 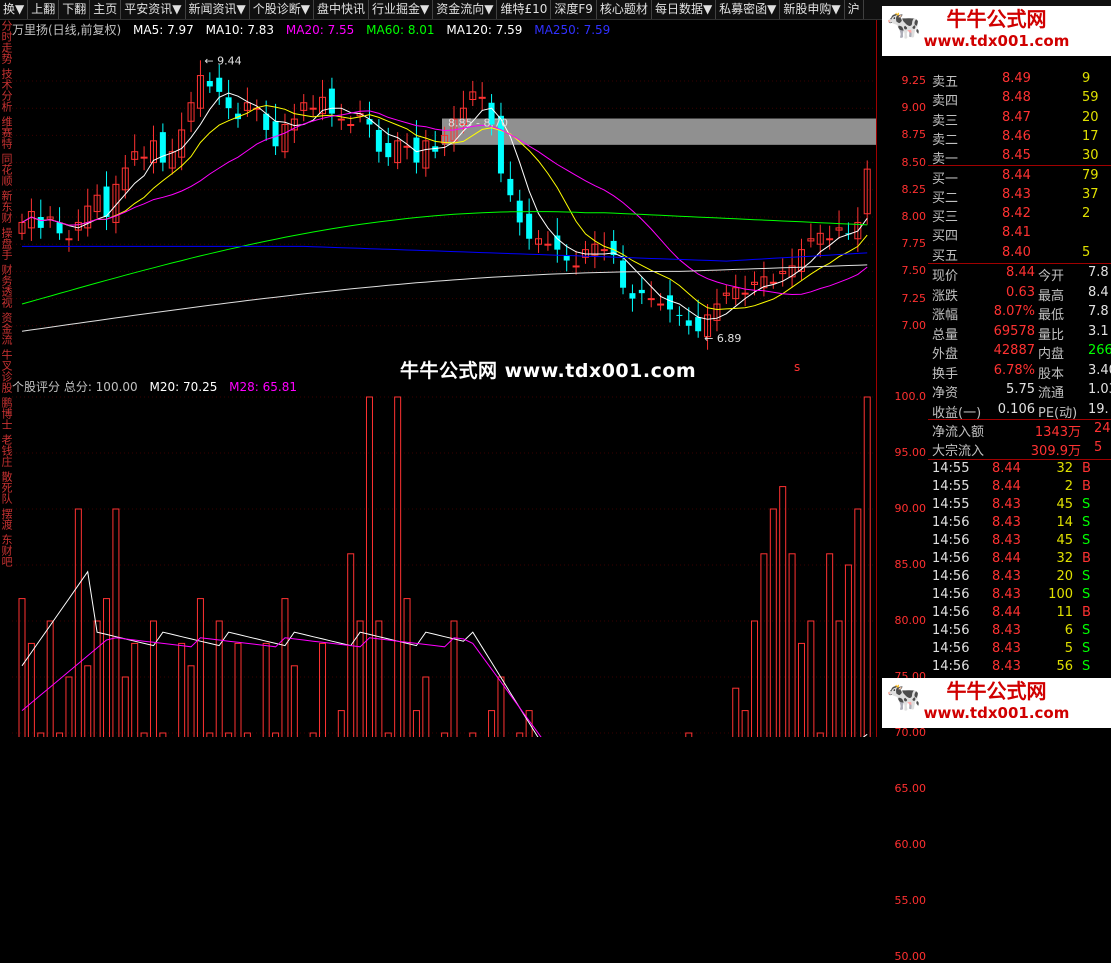 What do you see at coordinates (914, 325) in the screenshot?
I see `price-tick: 7.00` at bounding box center [914, 325].